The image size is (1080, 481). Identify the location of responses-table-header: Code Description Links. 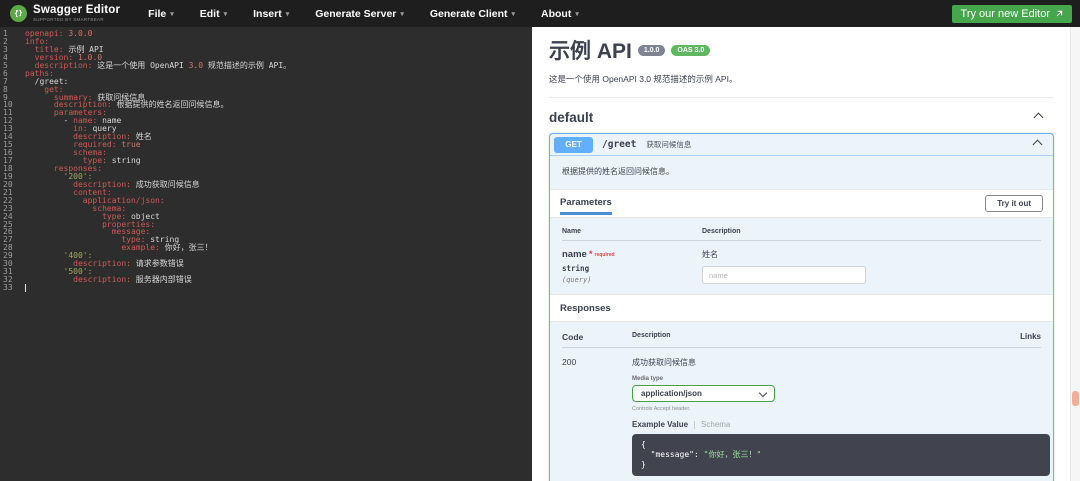
(801, 338).